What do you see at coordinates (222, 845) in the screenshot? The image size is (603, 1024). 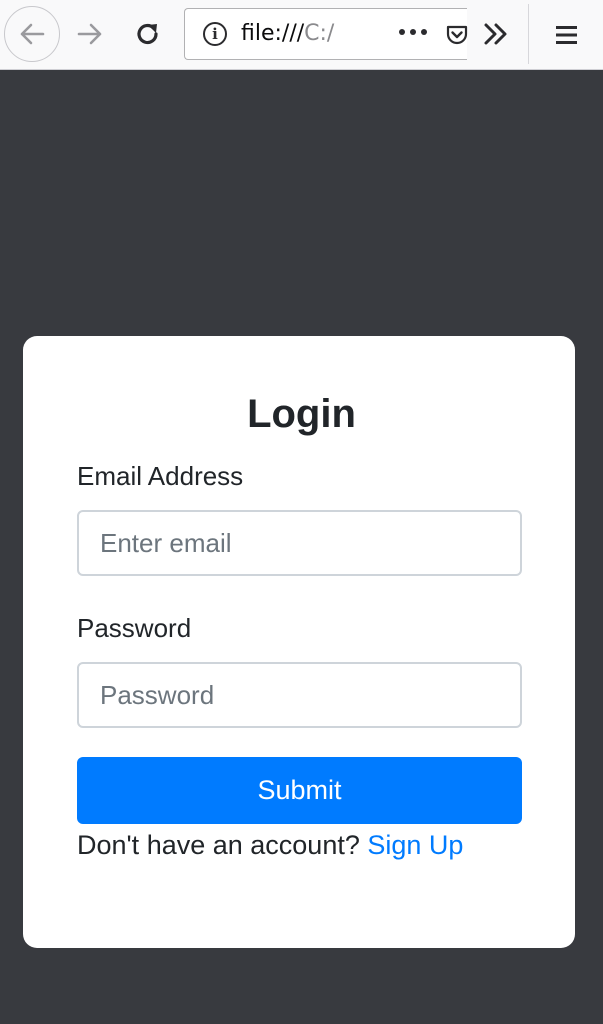 I see `signup-prompt-text: Don't have an account?` at bounding box center [222, 845].